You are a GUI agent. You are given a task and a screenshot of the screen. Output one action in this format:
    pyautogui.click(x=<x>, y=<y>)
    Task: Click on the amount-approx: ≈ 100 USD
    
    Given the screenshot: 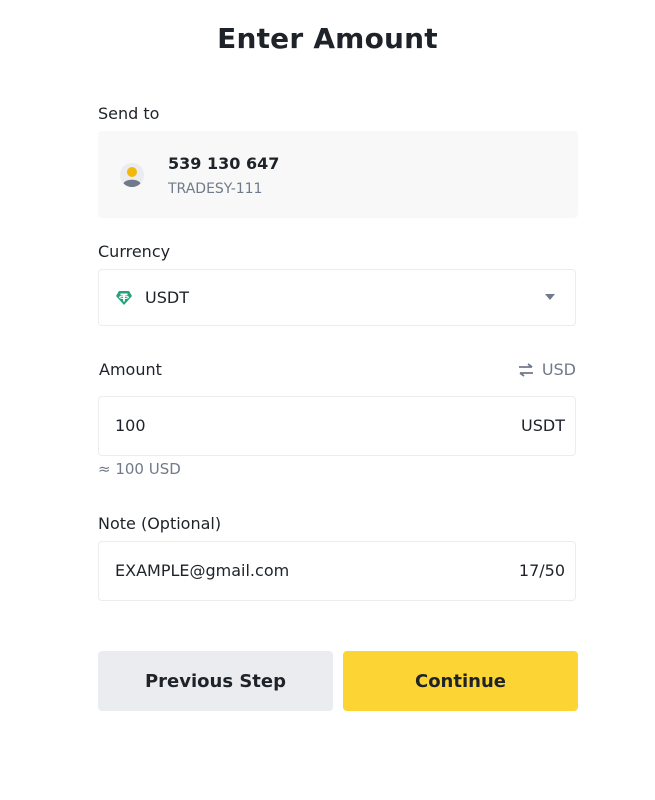 What is the action you would take?
    pyautogui.click(x=139, y=469)
    